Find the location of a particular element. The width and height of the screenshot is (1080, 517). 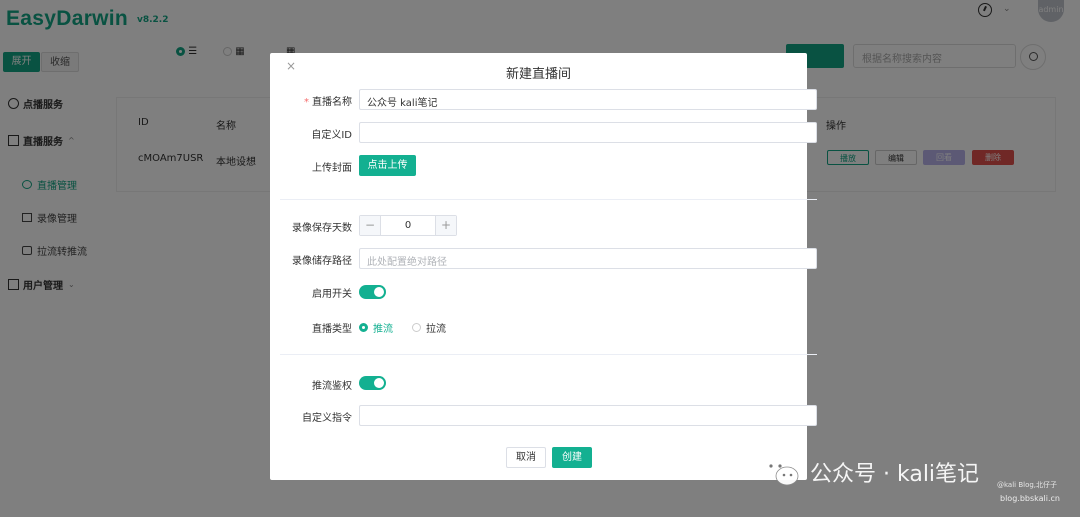

retention-value: 0 is located at coordinates (408, 225).